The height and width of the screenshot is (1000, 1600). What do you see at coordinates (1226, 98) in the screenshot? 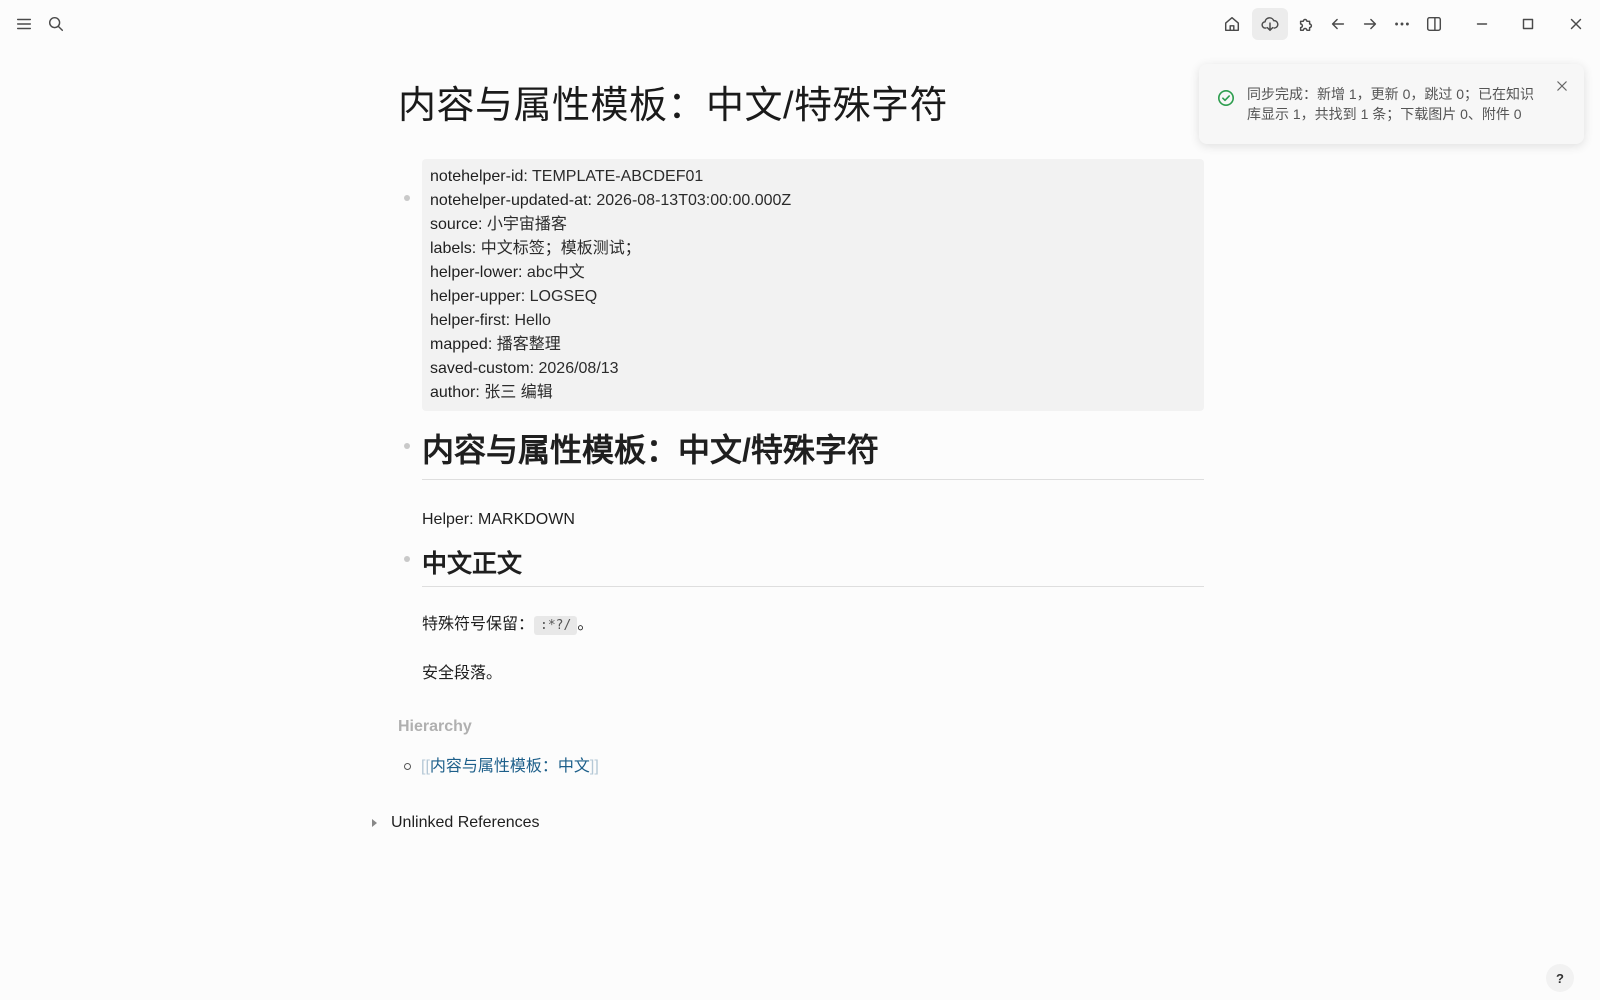
I see `check-circle-icon` at bounding box center [1226, 98].